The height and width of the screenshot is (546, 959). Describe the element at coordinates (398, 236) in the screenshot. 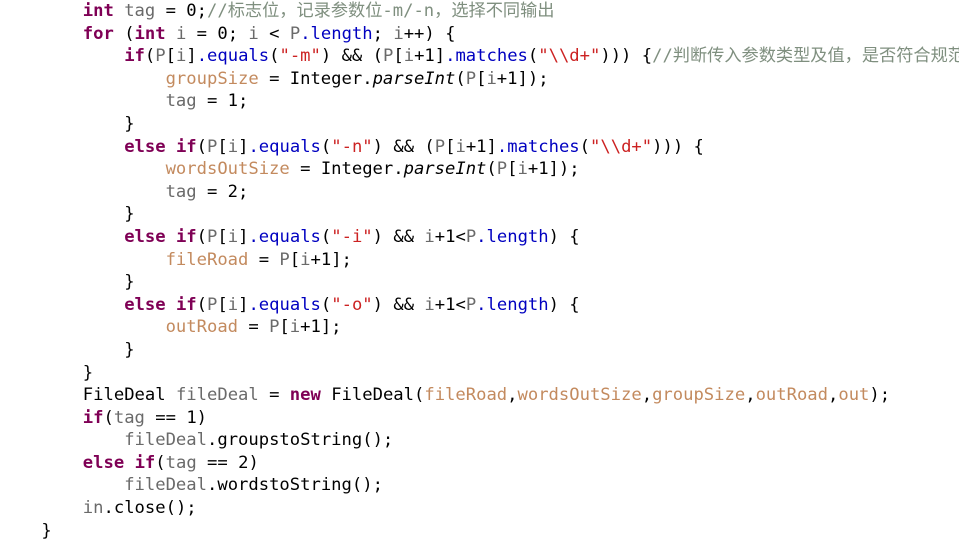

I see `code-token-pln: ) &&` at that location.